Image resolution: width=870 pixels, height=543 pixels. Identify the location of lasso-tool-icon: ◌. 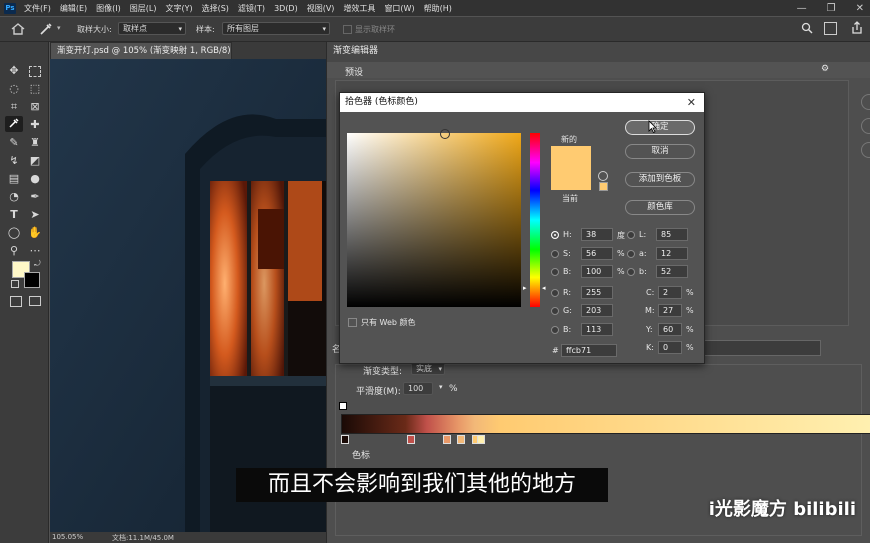
(14, 89).